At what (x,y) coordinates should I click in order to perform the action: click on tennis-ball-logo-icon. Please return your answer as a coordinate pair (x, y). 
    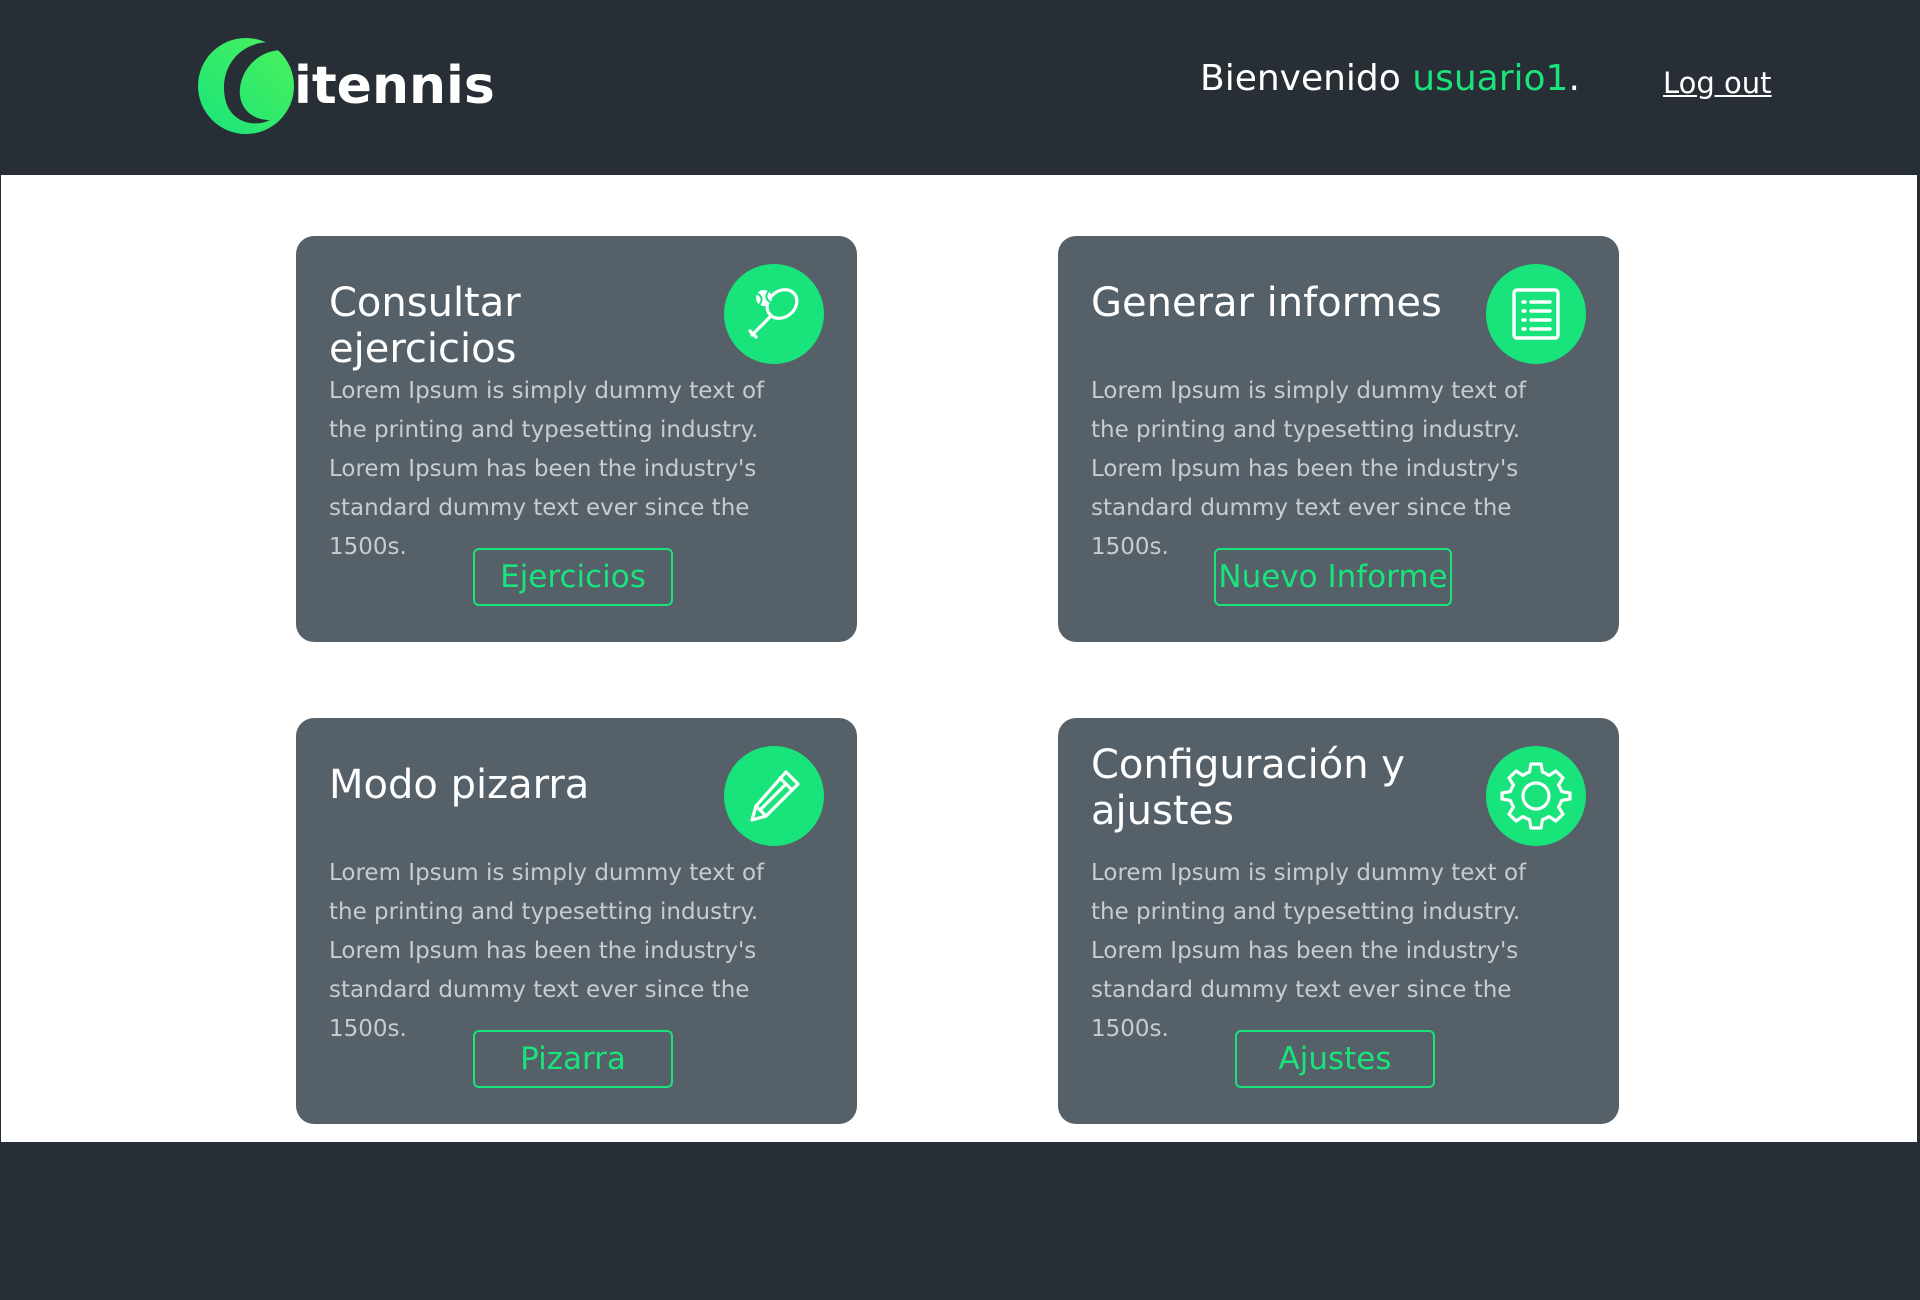
    Looking at the image, I should click on (246, 86).